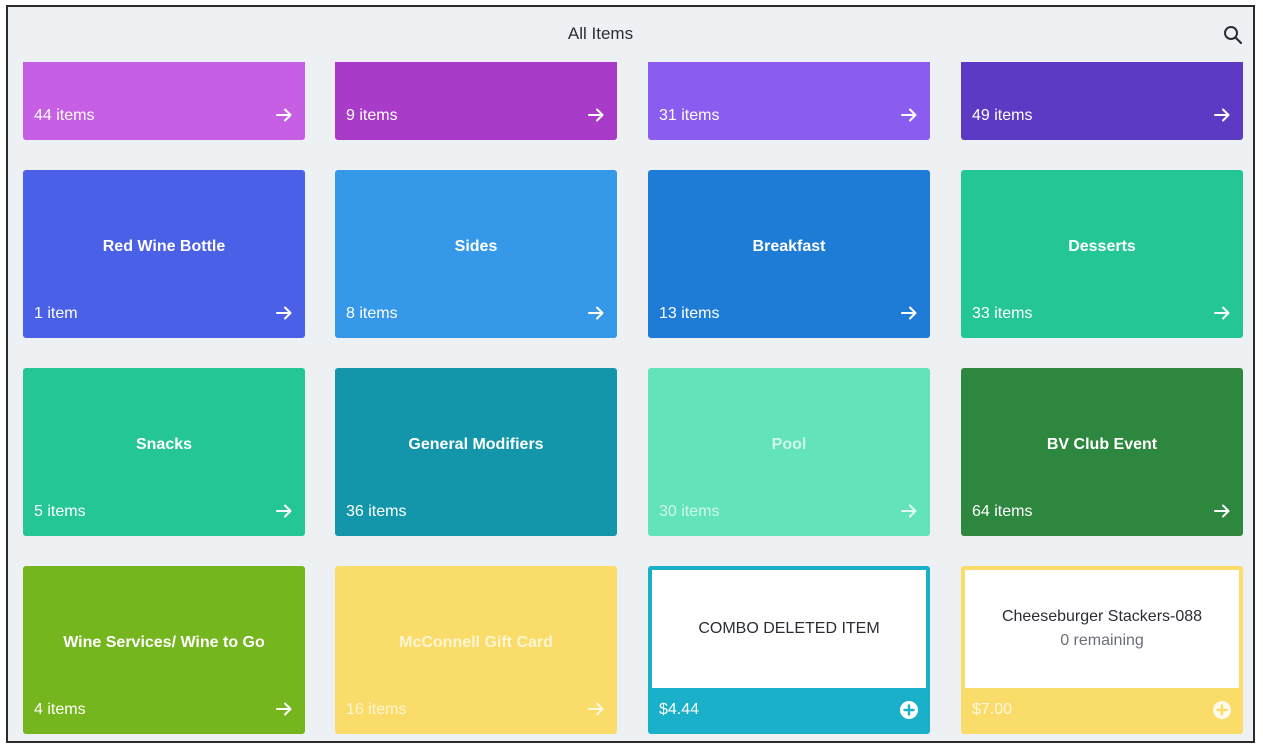 This screenshot has width=1263, height=748. What do you see at coordinates (789, 246) in the screenshot?
I see `category-name: Breakfast` at bounding box center [789, 246].